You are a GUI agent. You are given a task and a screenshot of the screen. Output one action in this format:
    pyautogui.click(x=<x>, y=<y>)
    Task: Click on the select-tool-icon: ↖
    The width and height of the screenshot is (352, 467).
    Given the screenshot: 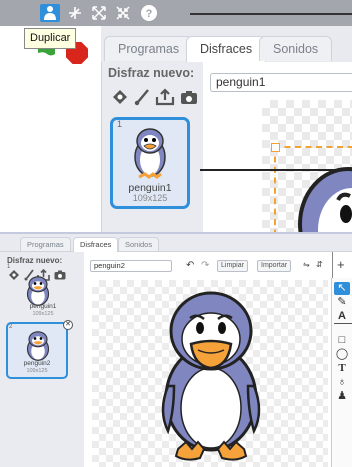 What is the action you would take?
    pyautogui.click(x=342, y=288)
    